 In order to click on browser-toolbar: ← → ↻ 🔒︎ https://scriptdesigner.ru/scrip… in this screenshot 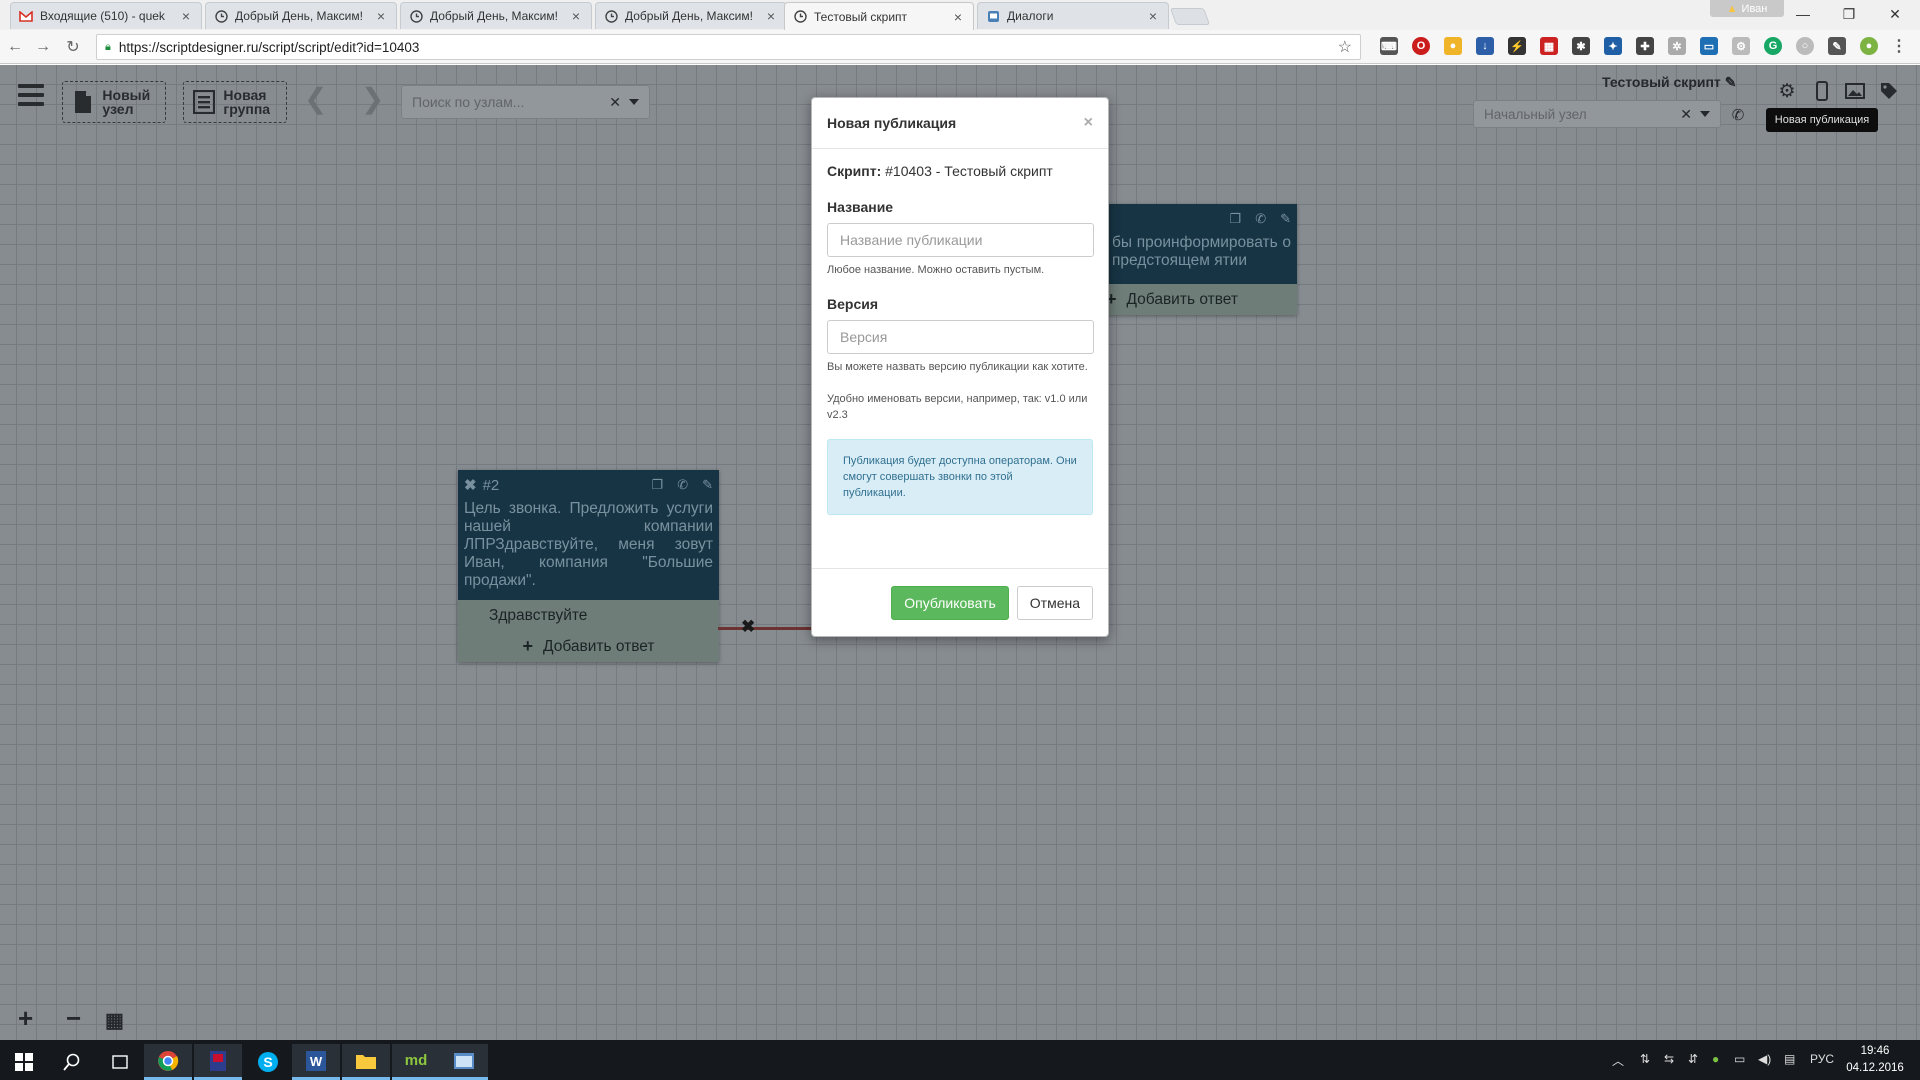, I will do `click(960, 47)`.